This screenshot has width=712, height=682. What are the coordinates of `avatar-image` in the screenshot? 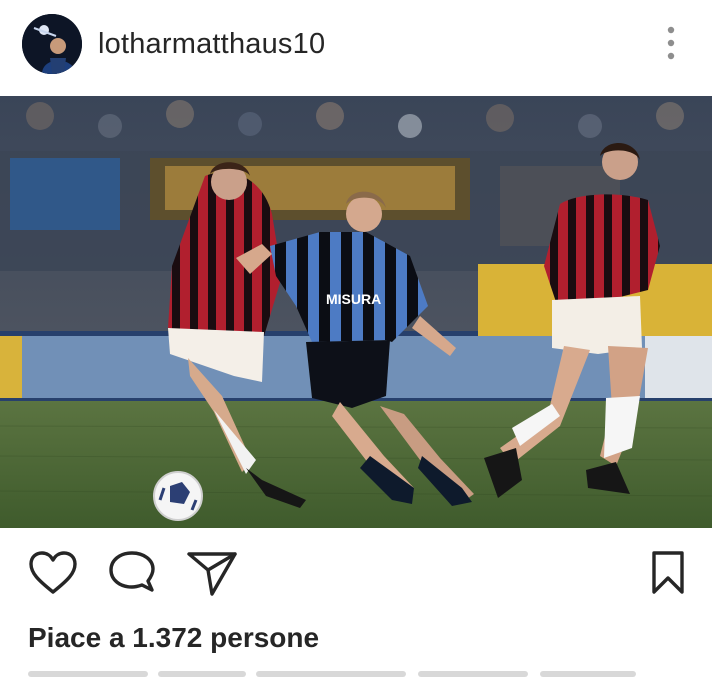 It's located at (52, 44).